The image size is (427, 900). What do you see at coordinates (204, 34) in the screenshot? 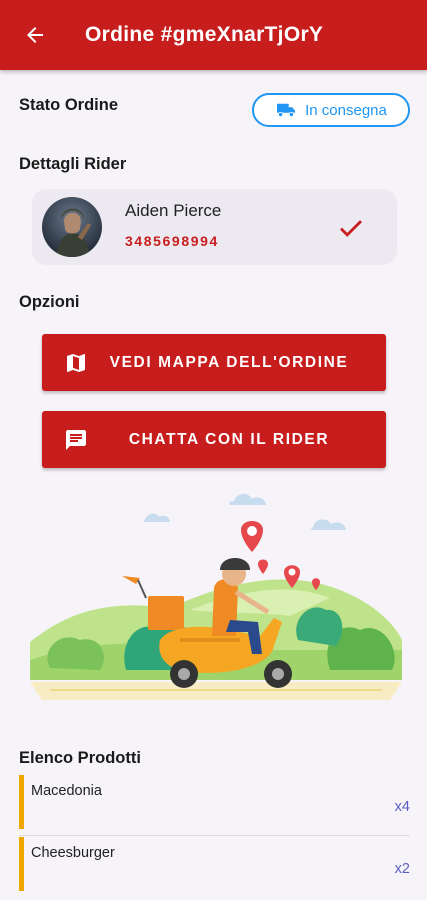
I see `page-title: Ordine #gmeXnarTjOrY` at bounding box center [204, 34].